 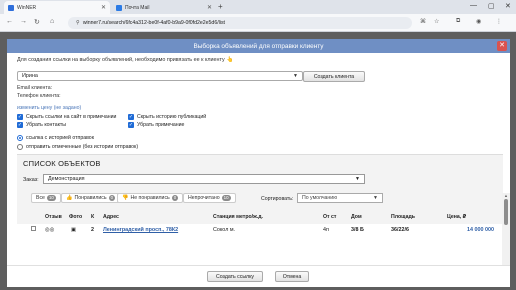 I want to click on modal-header: Выборка объявлений для отправки клиенту, so click(x=258, y=46).